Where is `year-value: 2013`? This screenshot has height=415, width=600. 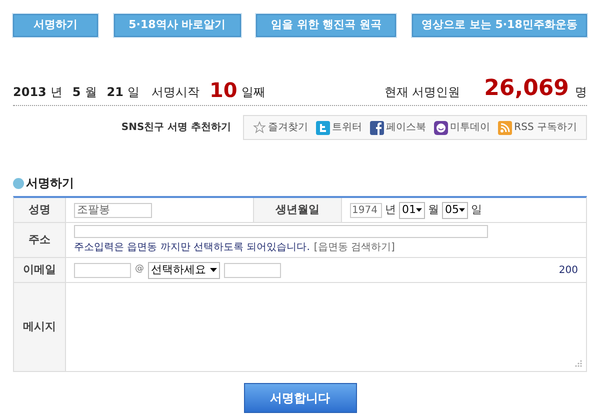
year-value: 2013 is located at coordinates (29, 92).